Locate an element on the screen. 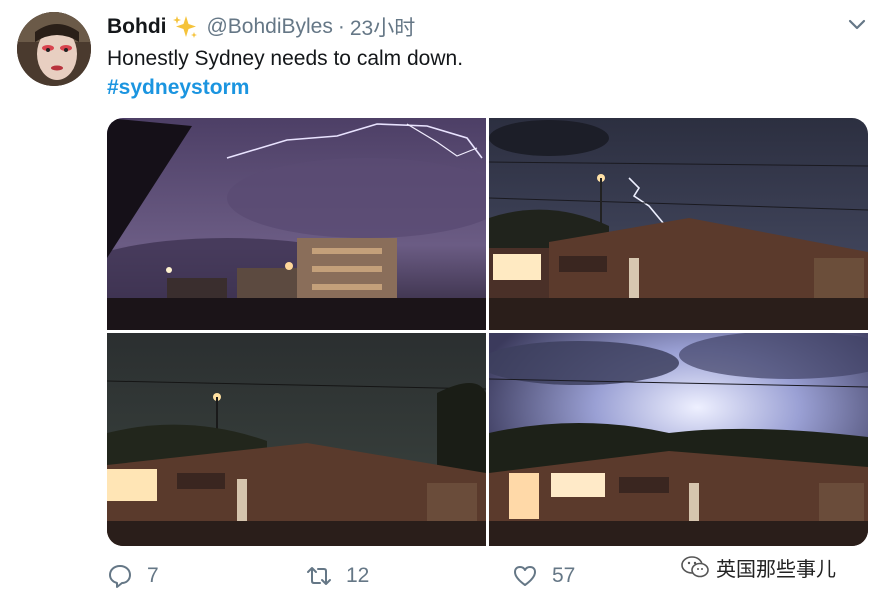 This screenshot has width=882, height=604. reply-button: 7 is located at coordinates (133, 576).